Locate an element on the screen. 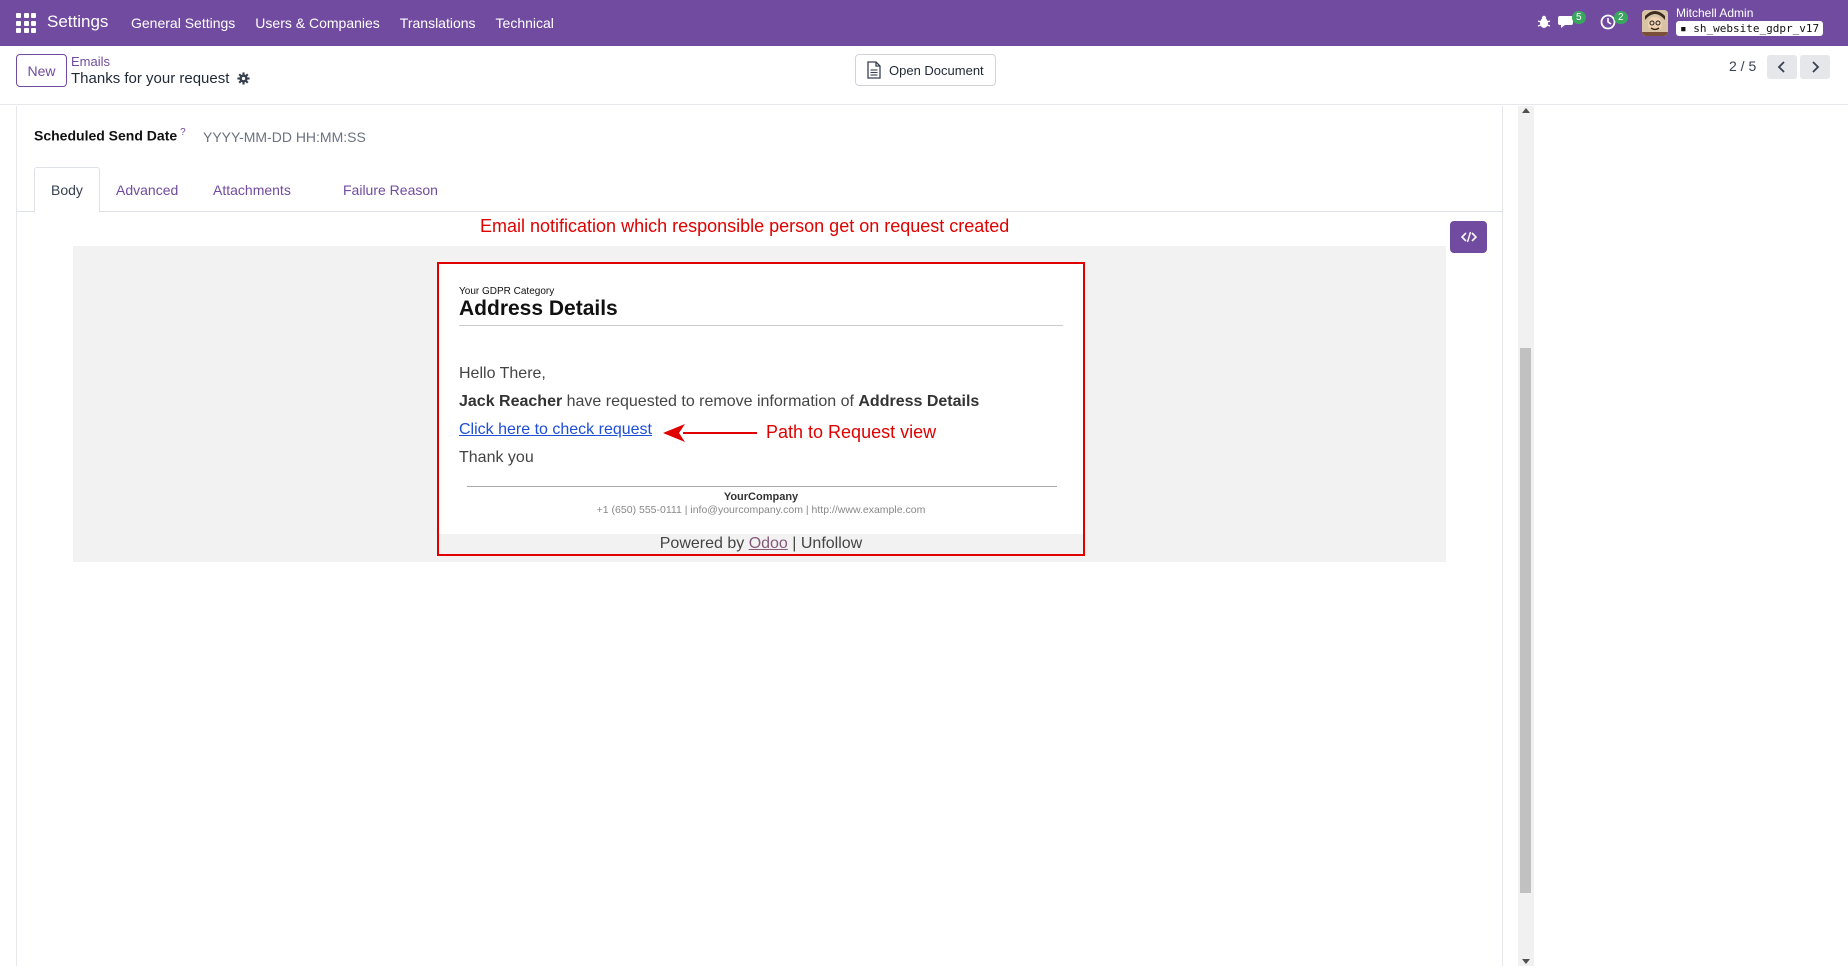 The height and width of the screenshot is (966, 1848). unfollow-text: | Unfollow is located at coordinates (825, 543).